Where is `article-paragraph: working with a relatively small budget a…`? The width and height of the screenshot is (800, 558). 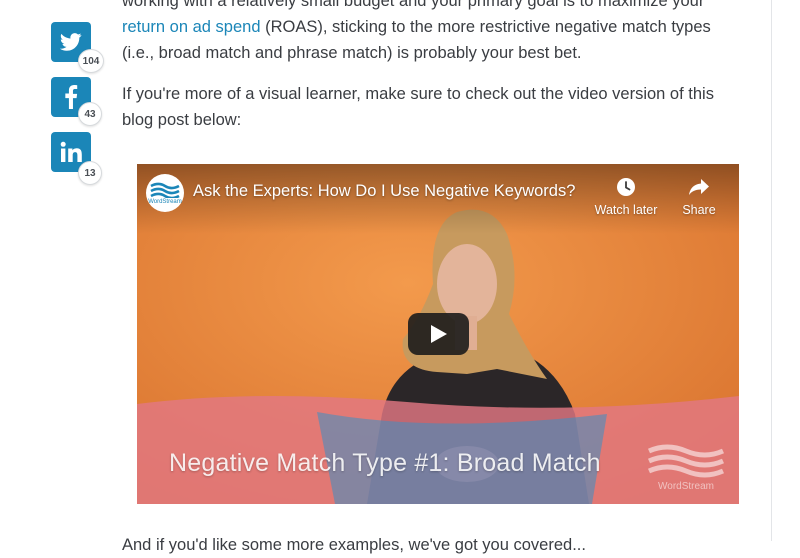 article-paragraph: working with a relatively small budget a… is located at coordinates (434, 33).